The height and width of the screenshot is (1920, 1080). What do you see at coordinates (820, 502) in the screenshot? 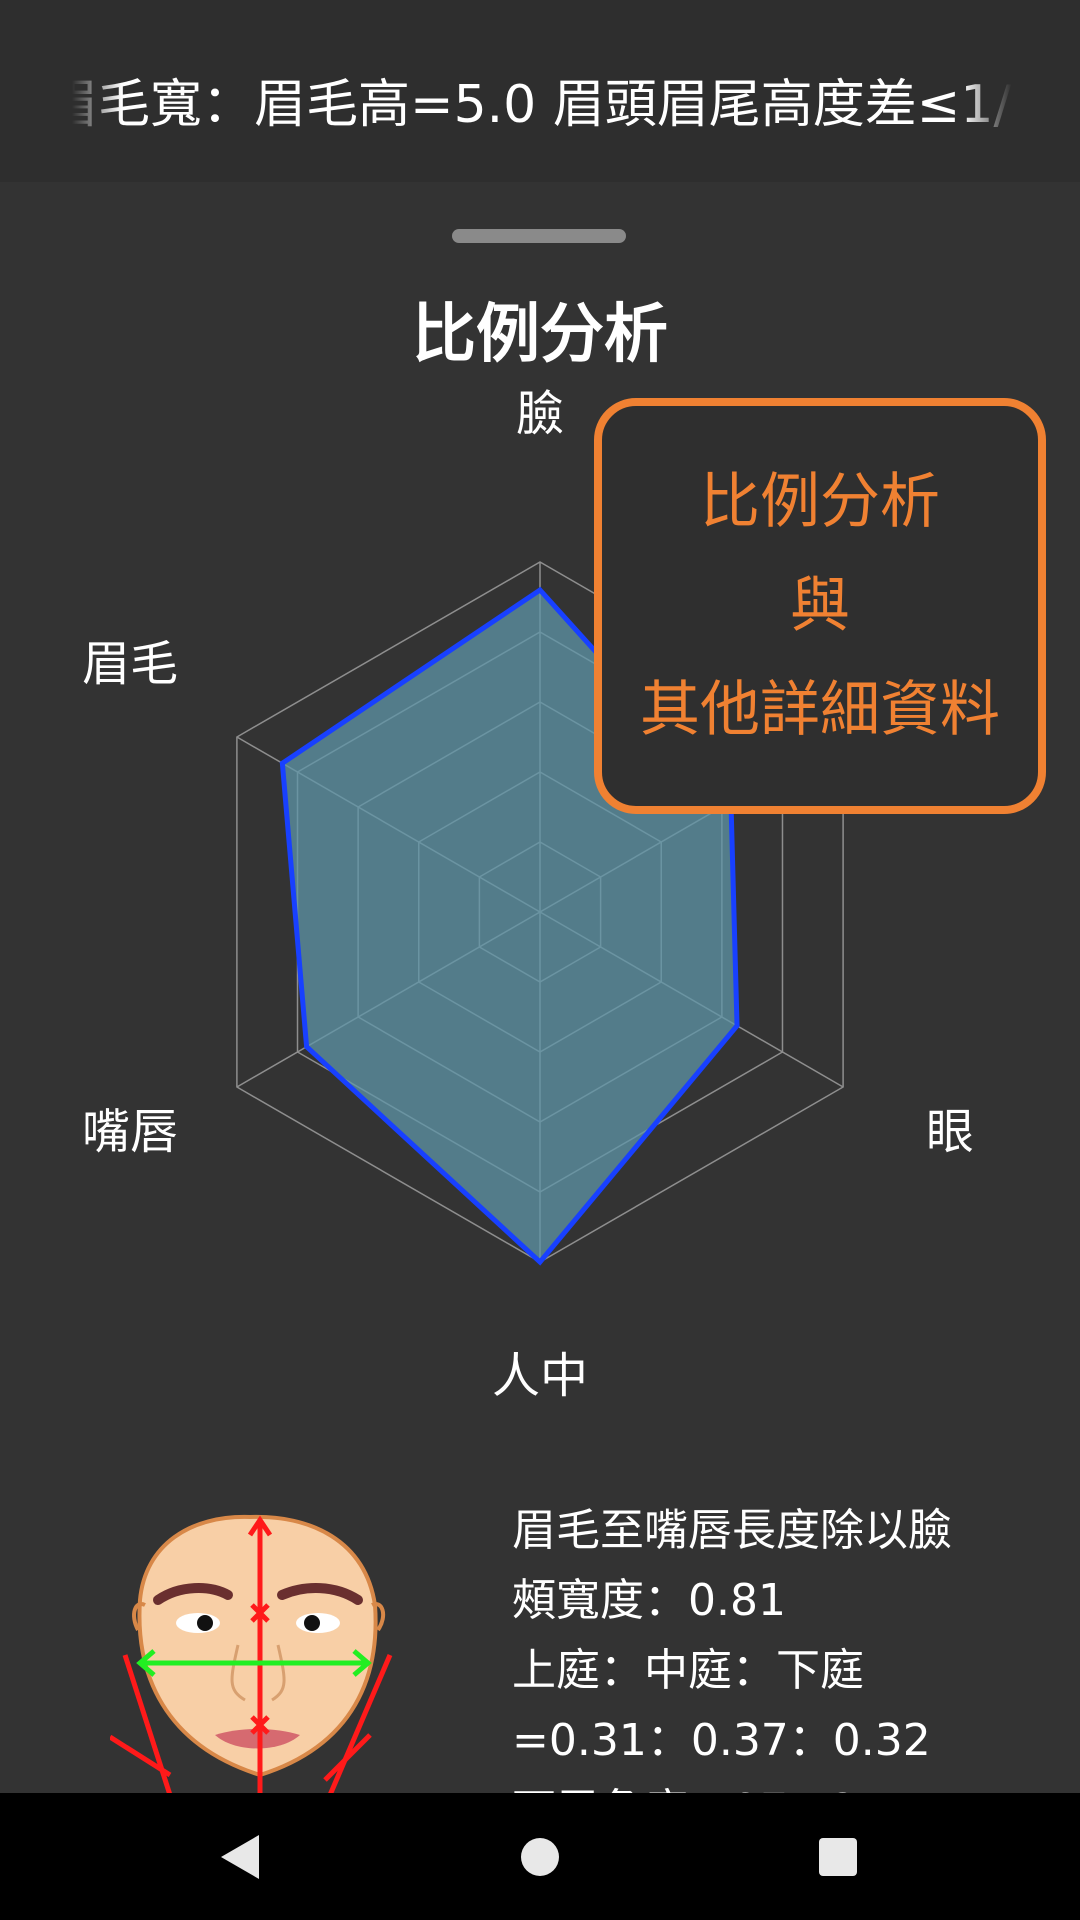
I see `tooltip-line-1: 比例分析` at bounding box center [820, 502].